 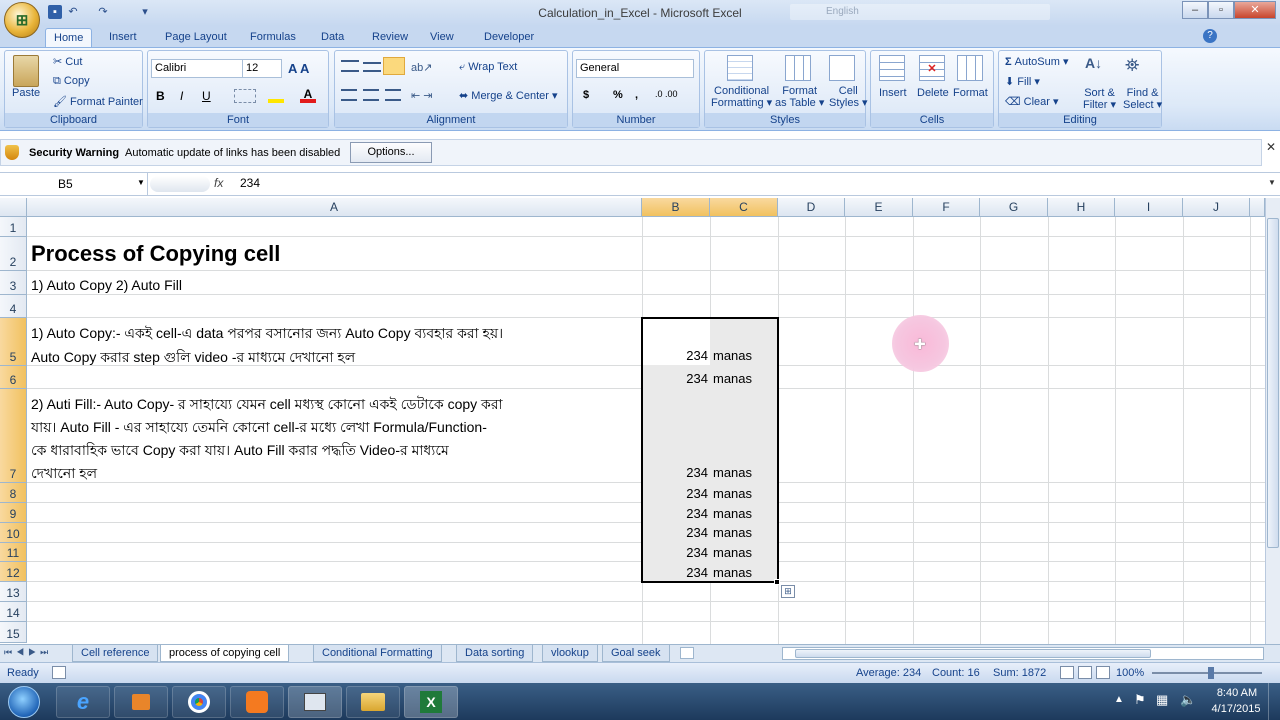 I want to click on flag-icon: ⚑, so click(x=1140, y=700).